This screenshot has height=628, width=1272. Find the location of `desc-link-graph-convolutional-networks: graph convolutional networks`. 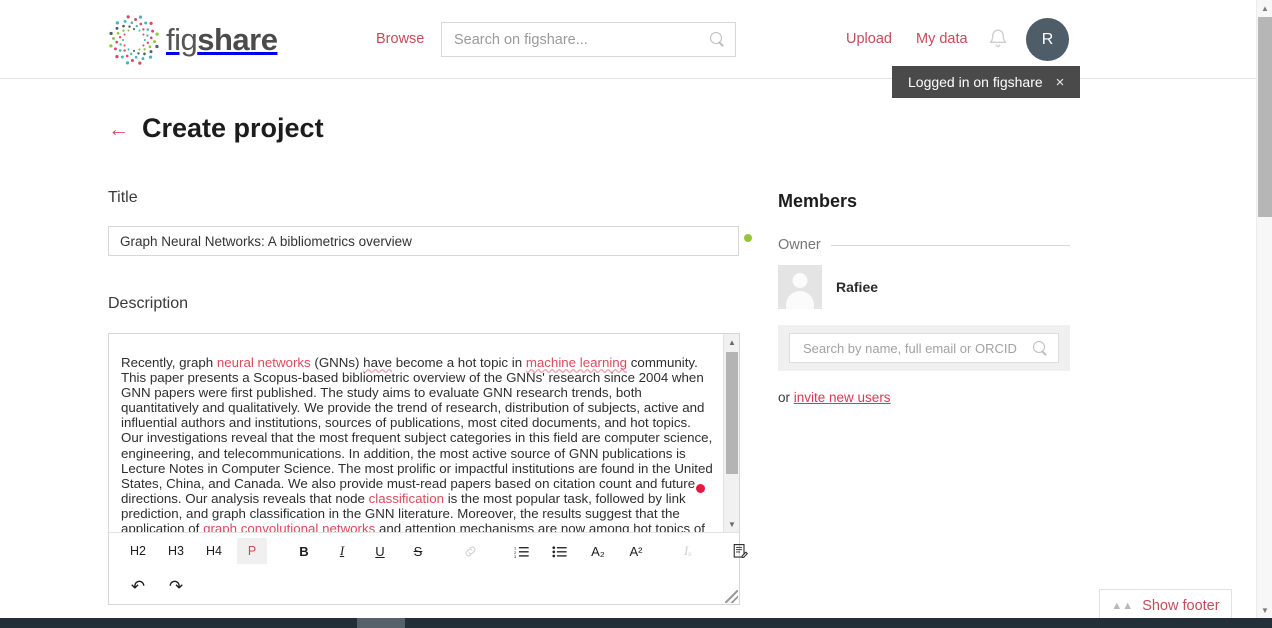

desc-link-graph-convolutional-networks: graph convolutional networks is located at coordinates (289, 526).